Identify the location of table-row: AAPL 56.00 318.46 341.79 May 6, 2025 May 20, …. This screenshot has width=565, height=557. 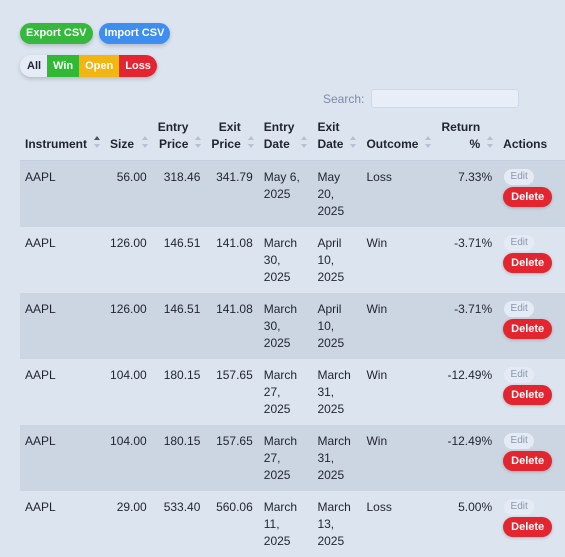
(292, 193).